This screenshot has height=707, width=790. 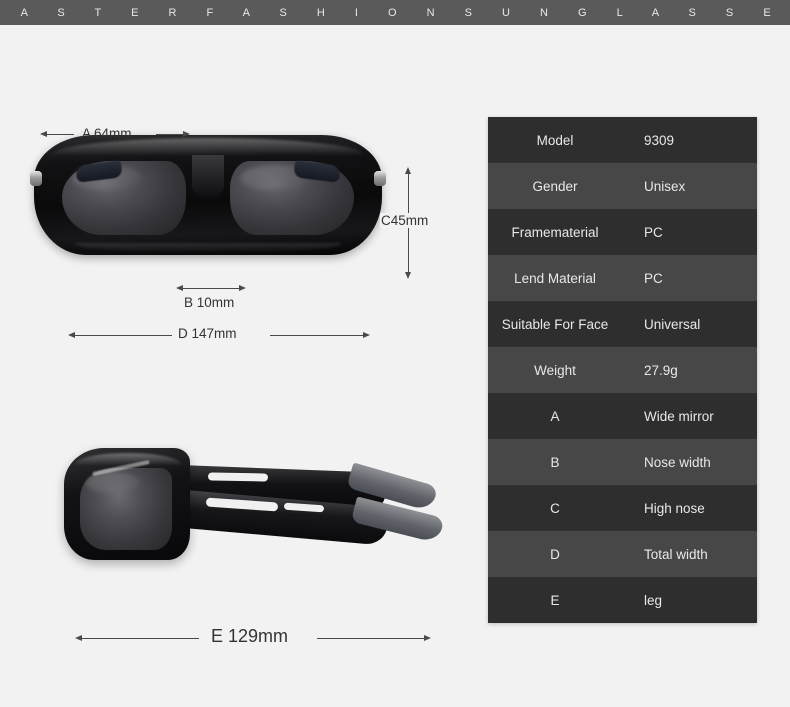 I want to click on table-row: A Wide mirror, so click(x=622, y=416).